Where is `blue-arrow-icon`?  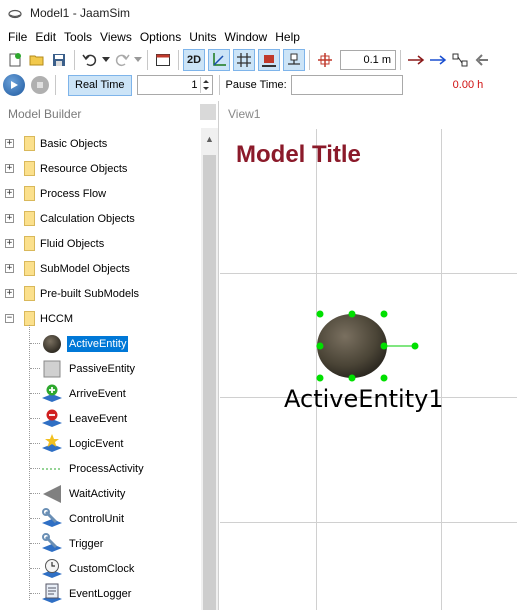
blue-arrow-icon is located at coordinates (438, 60).